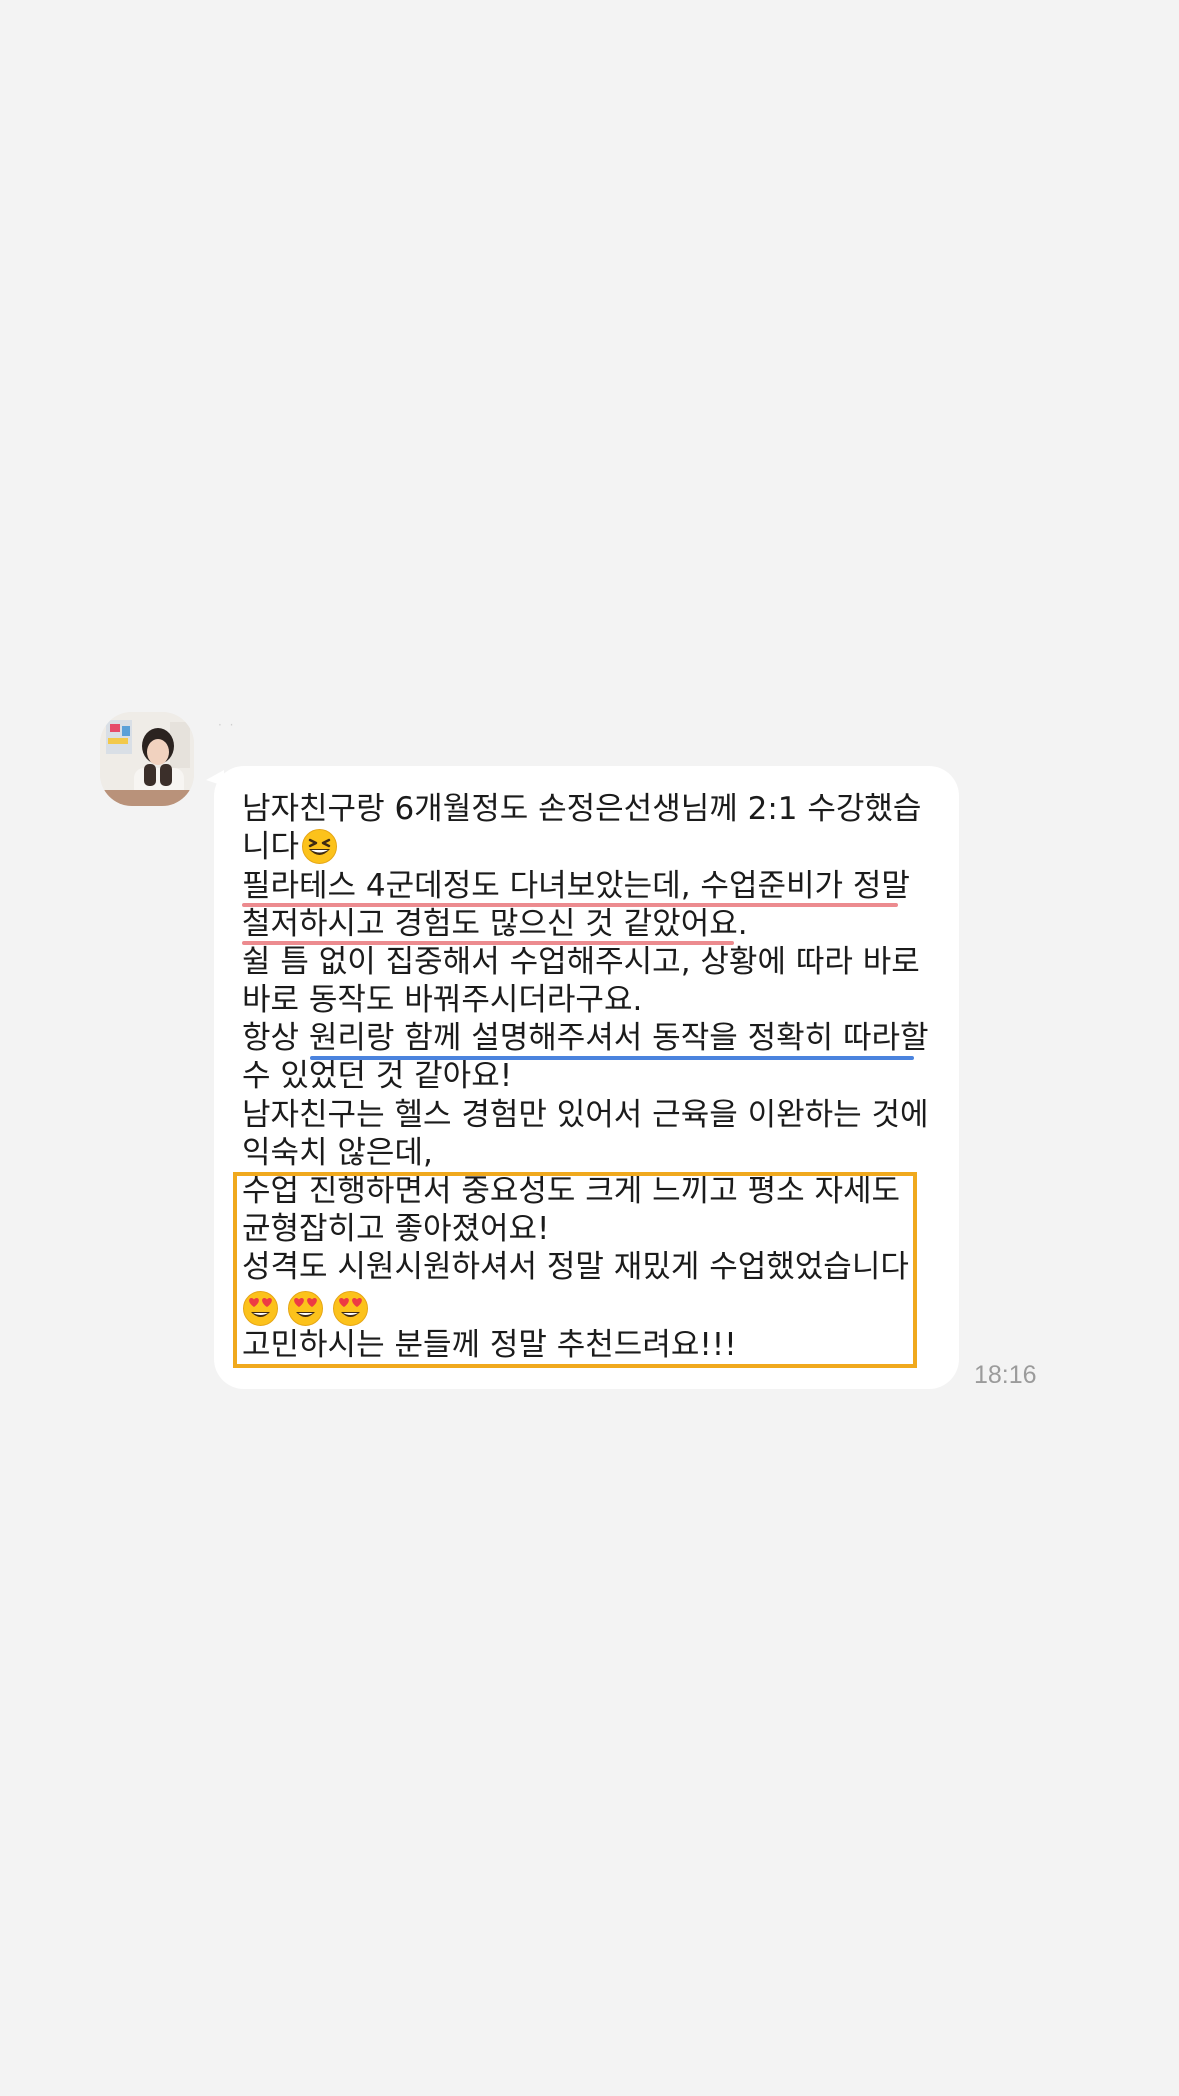 This screenshot has height=2096, width=1179. I want to click on message-line: 항상 원리랑 함께 설명해주셔서 동작을 정확히 따라할, so click(585, 1038).